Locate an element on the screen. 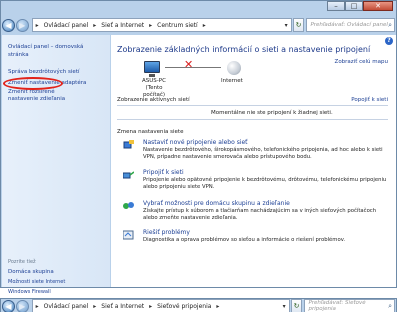 This screenshot has width=397, height=312. computer-icon is located at coordinates (152, 69).